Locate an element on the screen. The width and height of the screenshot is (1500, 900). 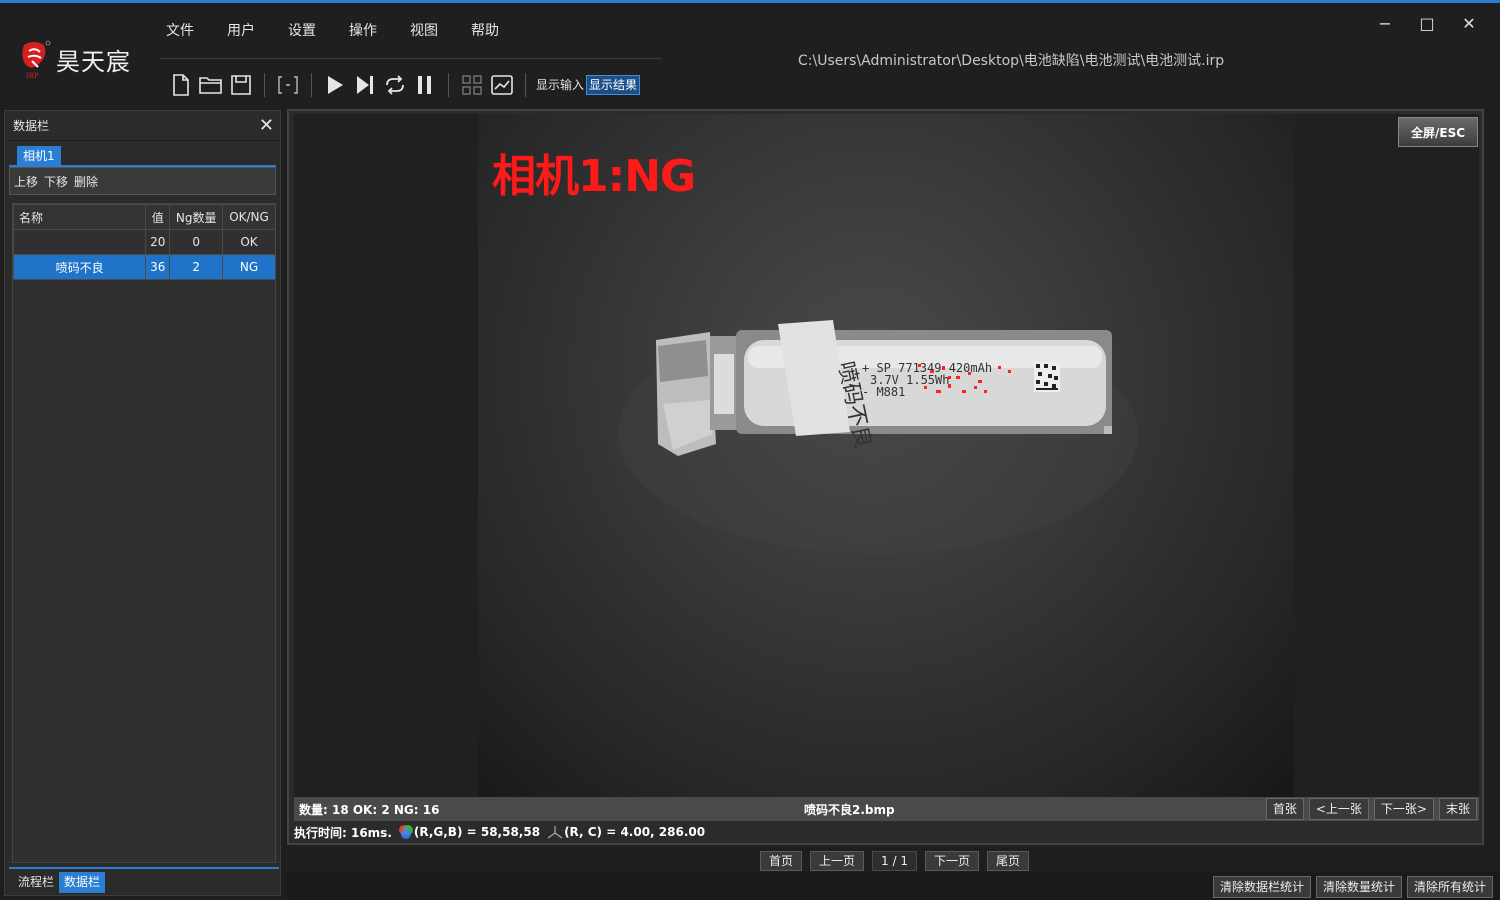
image-nav: 首张 <上一张 下一张> 末张 is located at coordinates (1369, 809).